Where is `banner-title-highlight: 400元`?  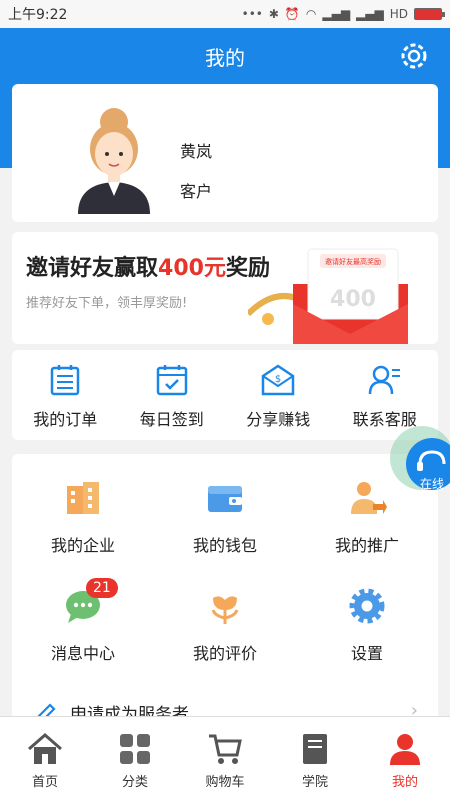 banner-title-highlight: 400元 is located at coordinates (192, 268).